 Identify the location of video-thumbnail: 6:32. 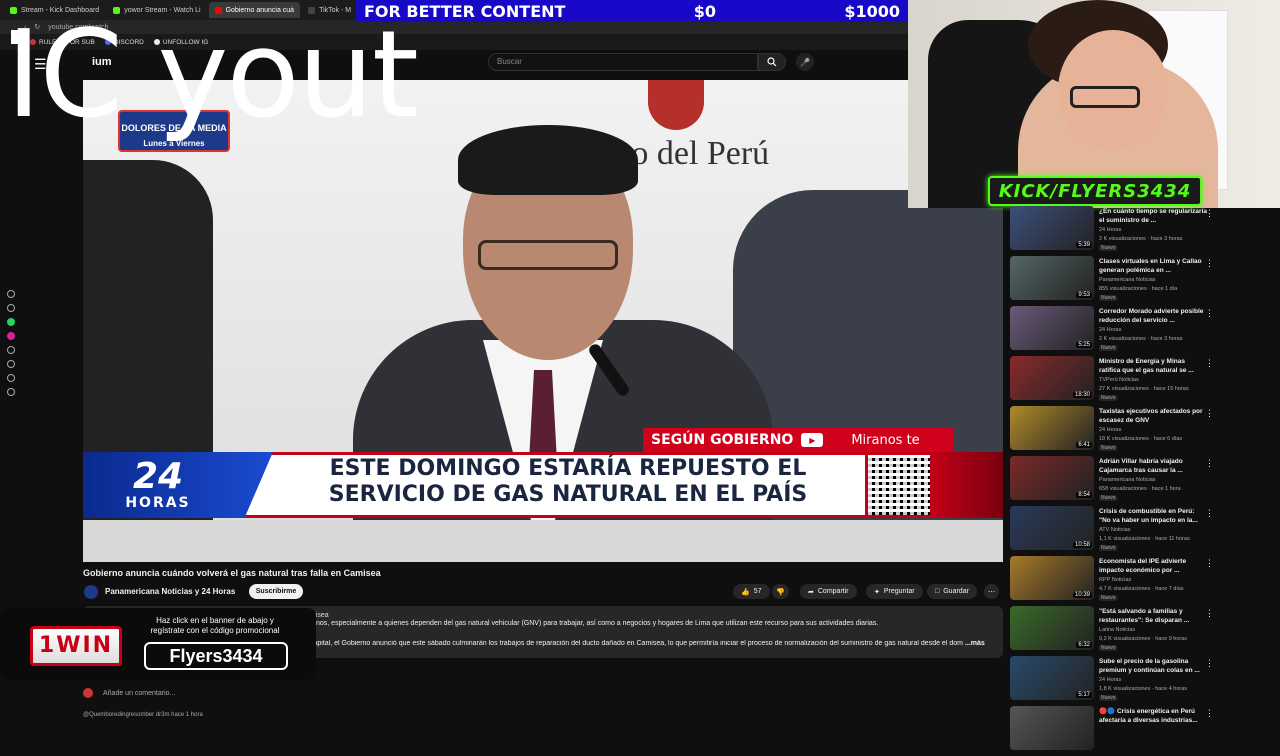
(1052, 628).